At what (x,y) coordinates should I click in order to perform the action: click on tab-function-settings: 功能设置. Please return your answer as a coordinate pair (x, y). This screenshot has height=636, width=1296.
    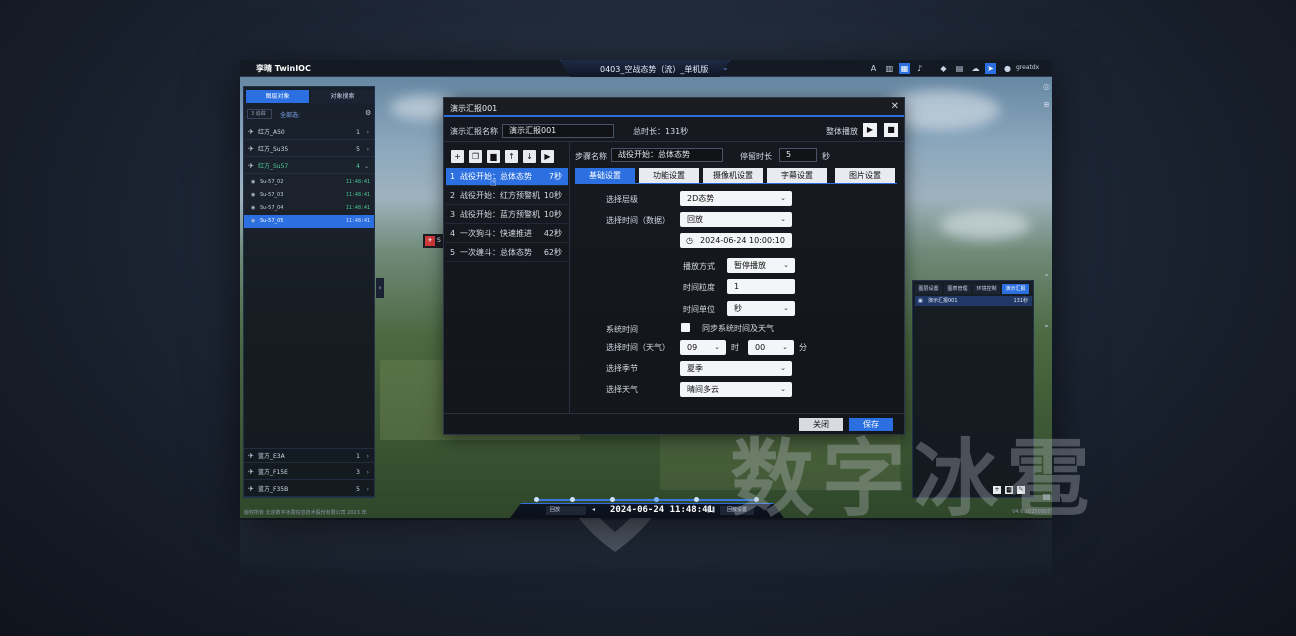
    Looking at the image, I should click on (669, 175).